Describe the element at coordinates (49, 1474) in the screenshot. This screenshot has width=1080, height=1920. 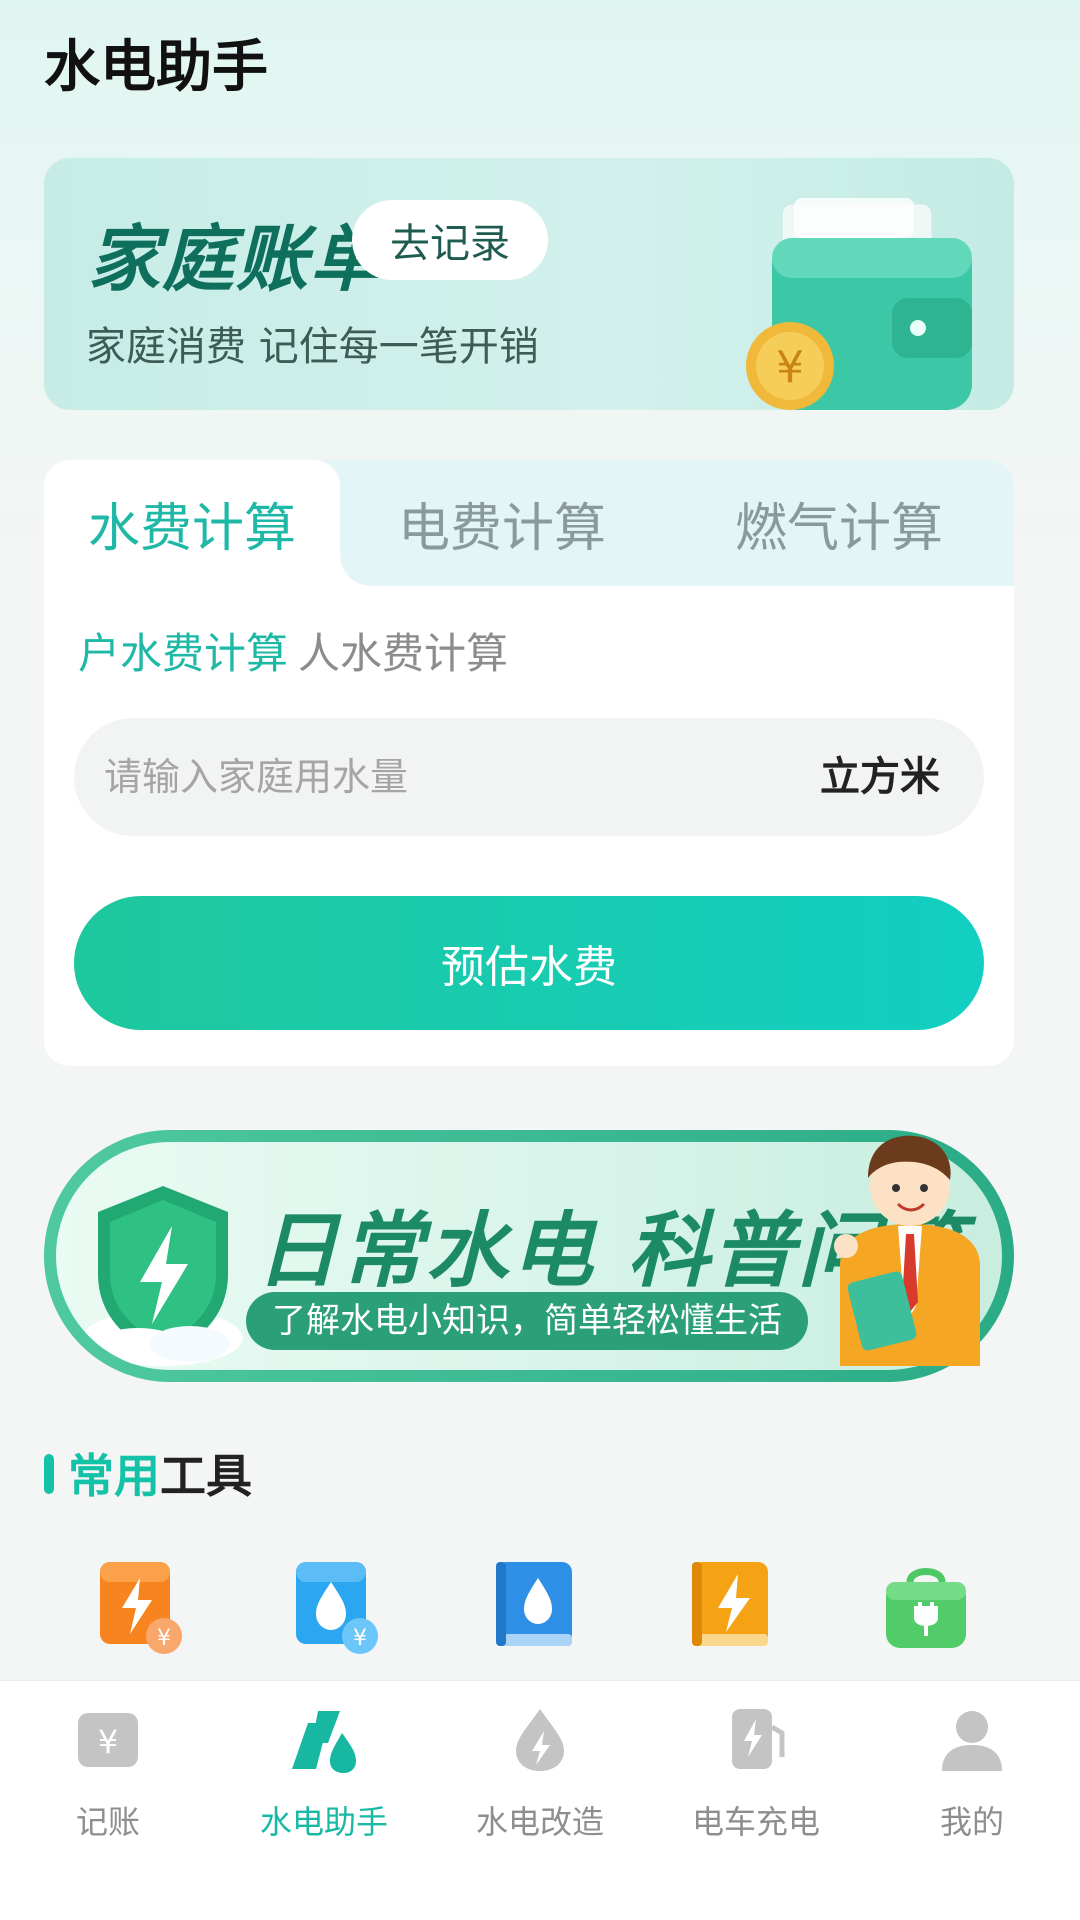
I see `section-marker` at that location.